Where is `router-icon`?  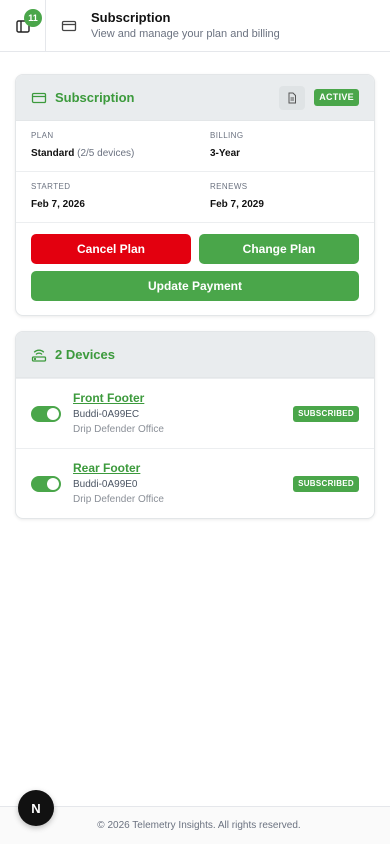 router-icon is located at coordinates (39, 355).